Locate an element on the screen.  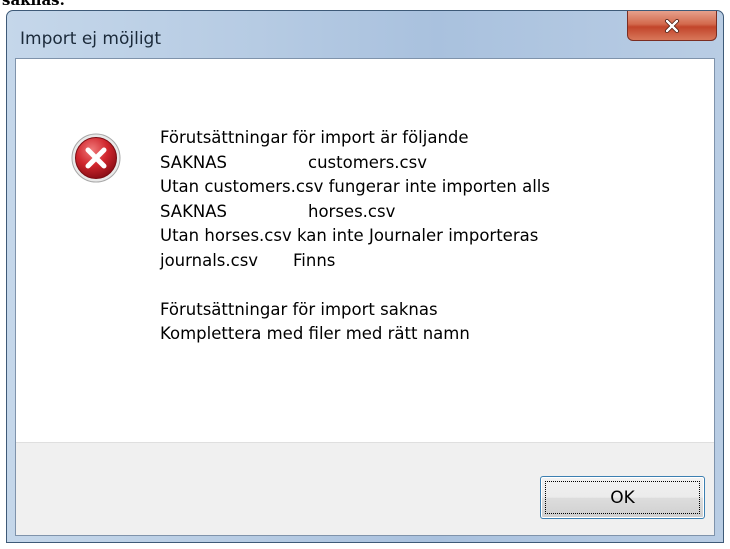
dialog-title: Import ej möjligt is located at coordinates (90, 39).